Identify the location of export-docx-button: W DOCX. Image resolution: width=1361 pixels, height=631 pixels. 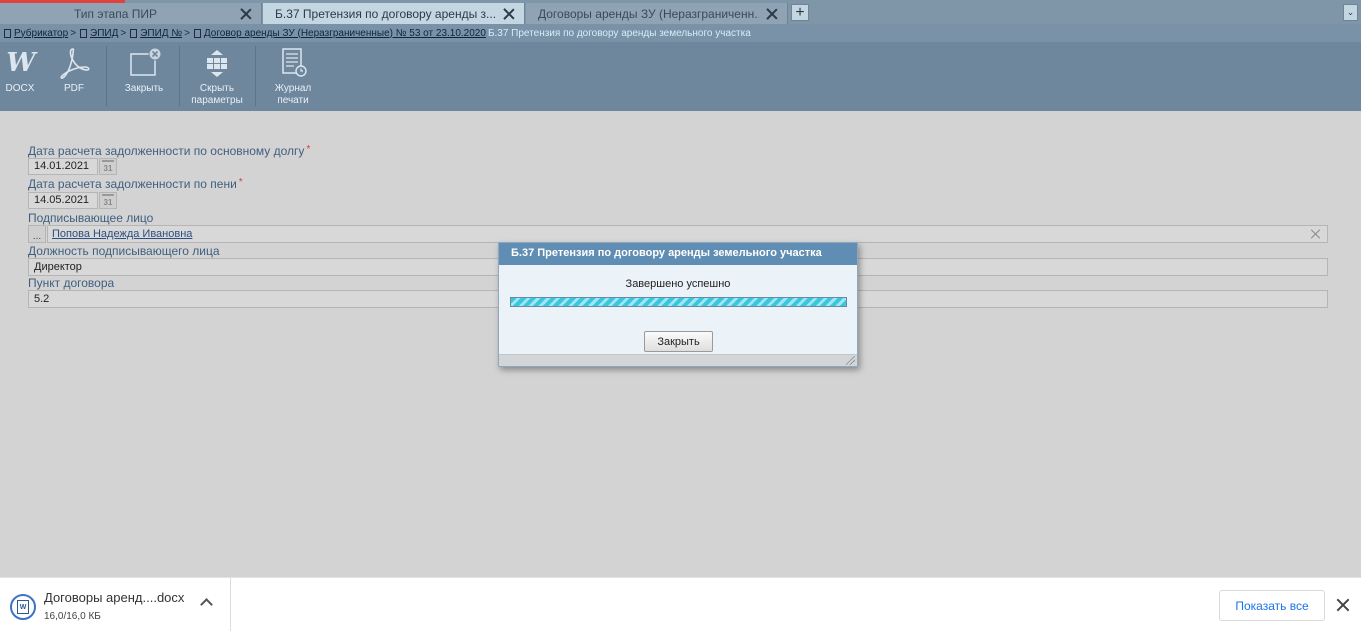
(20, 77).